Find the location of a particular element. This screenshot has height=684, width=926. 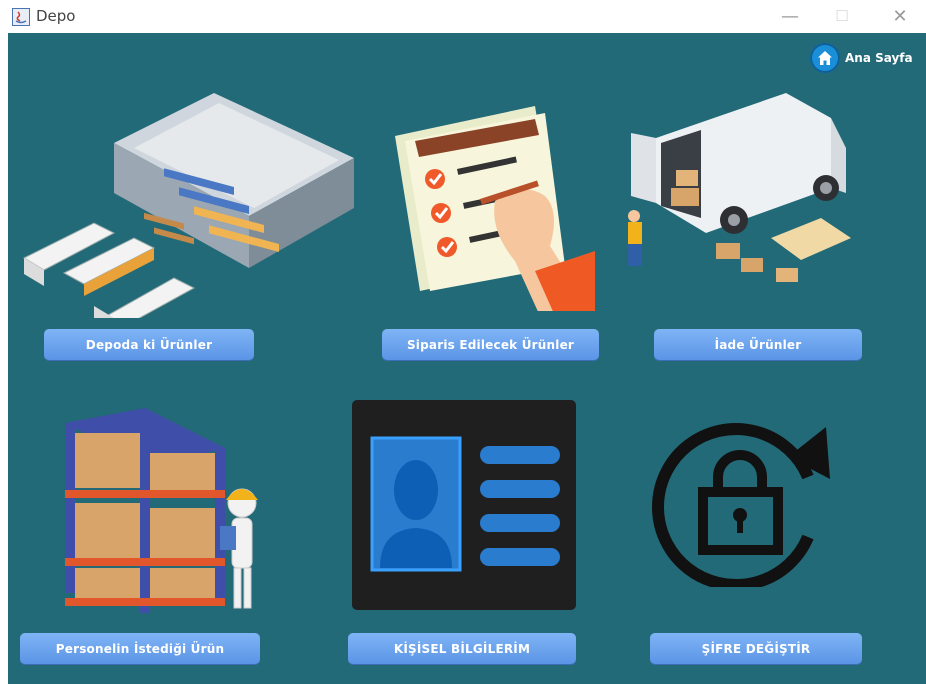

minimize-icon: — is located at coordinates (790, 16).